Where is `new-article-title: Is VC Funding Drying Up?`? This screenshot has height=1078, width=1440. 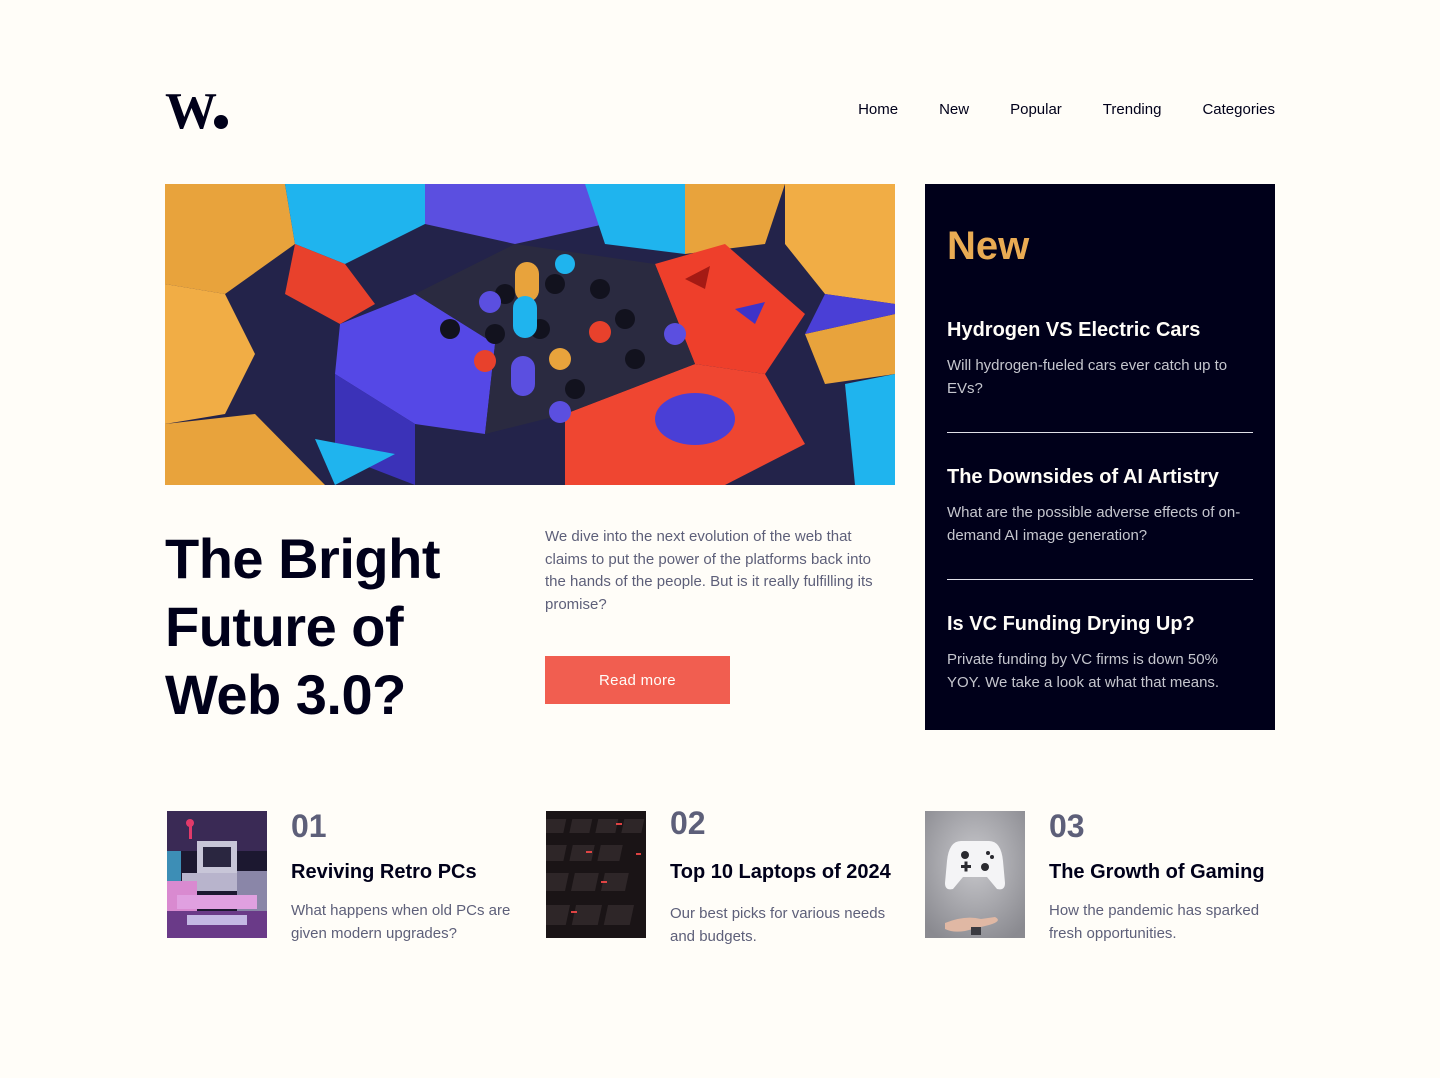 new-article-title: Is VC Funding Drying Up? is located at coordinates (1100, 624).